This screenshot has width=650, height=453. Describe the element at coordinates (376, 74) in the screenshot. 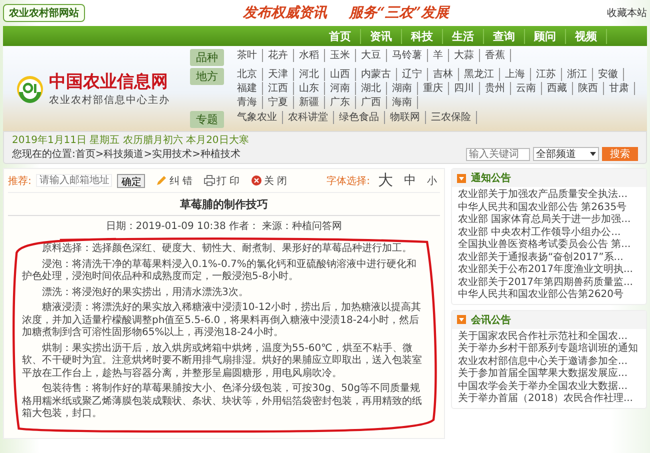

I see `category-link: 内蒙古` at that location.